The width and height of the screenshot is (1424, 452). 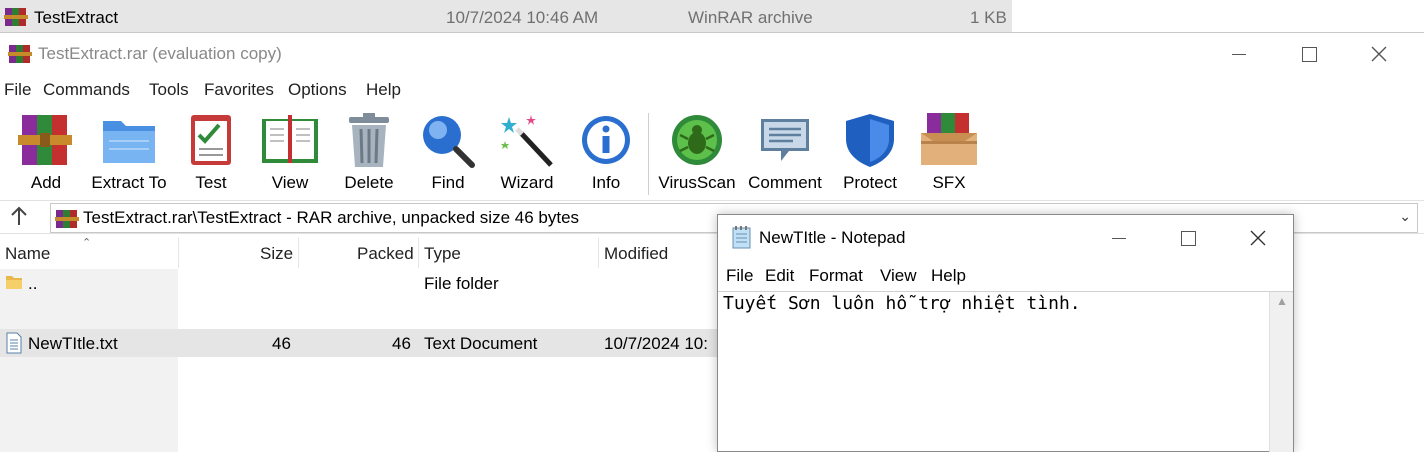 What do you see at coordinates (1405, 216) in the screenshot?
I see `chevron-down-icon: ⌄` at bounding box center [1405, 216].